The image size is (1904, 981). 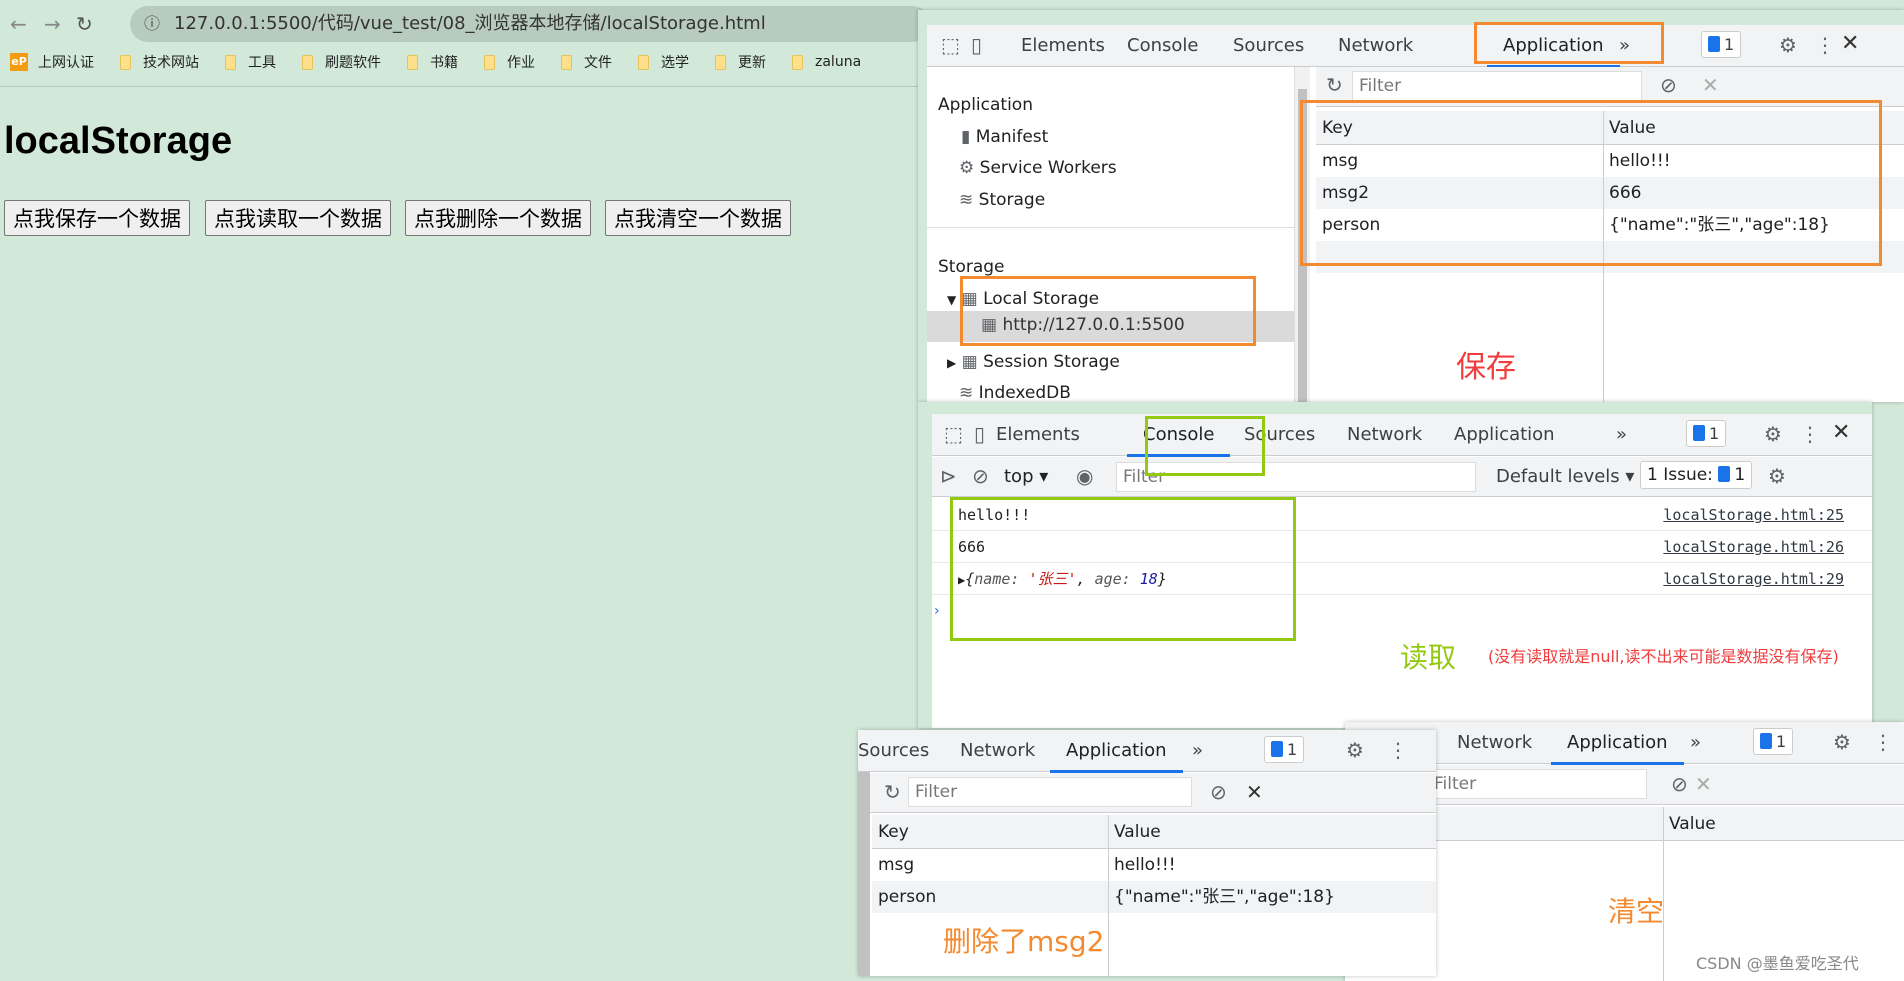 I want to click on clear-console-icon: ⊘, so click(x=980, y=476).